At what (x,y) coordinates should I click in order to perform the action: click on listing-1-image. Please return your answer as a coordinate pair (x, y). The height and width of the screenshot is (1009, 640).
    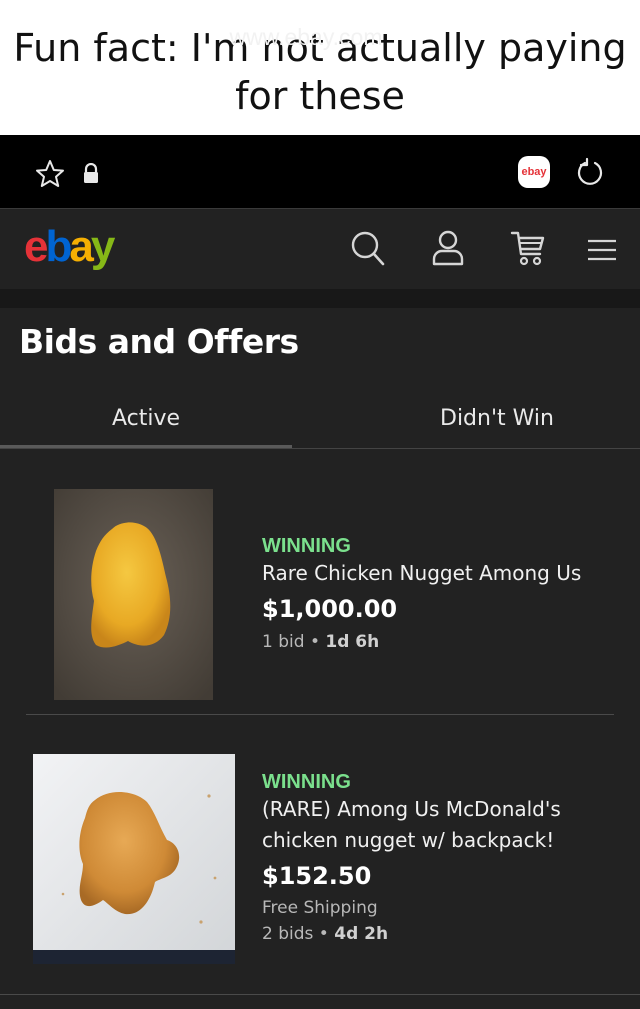
    Looking at the image, I should click on (133, 594).